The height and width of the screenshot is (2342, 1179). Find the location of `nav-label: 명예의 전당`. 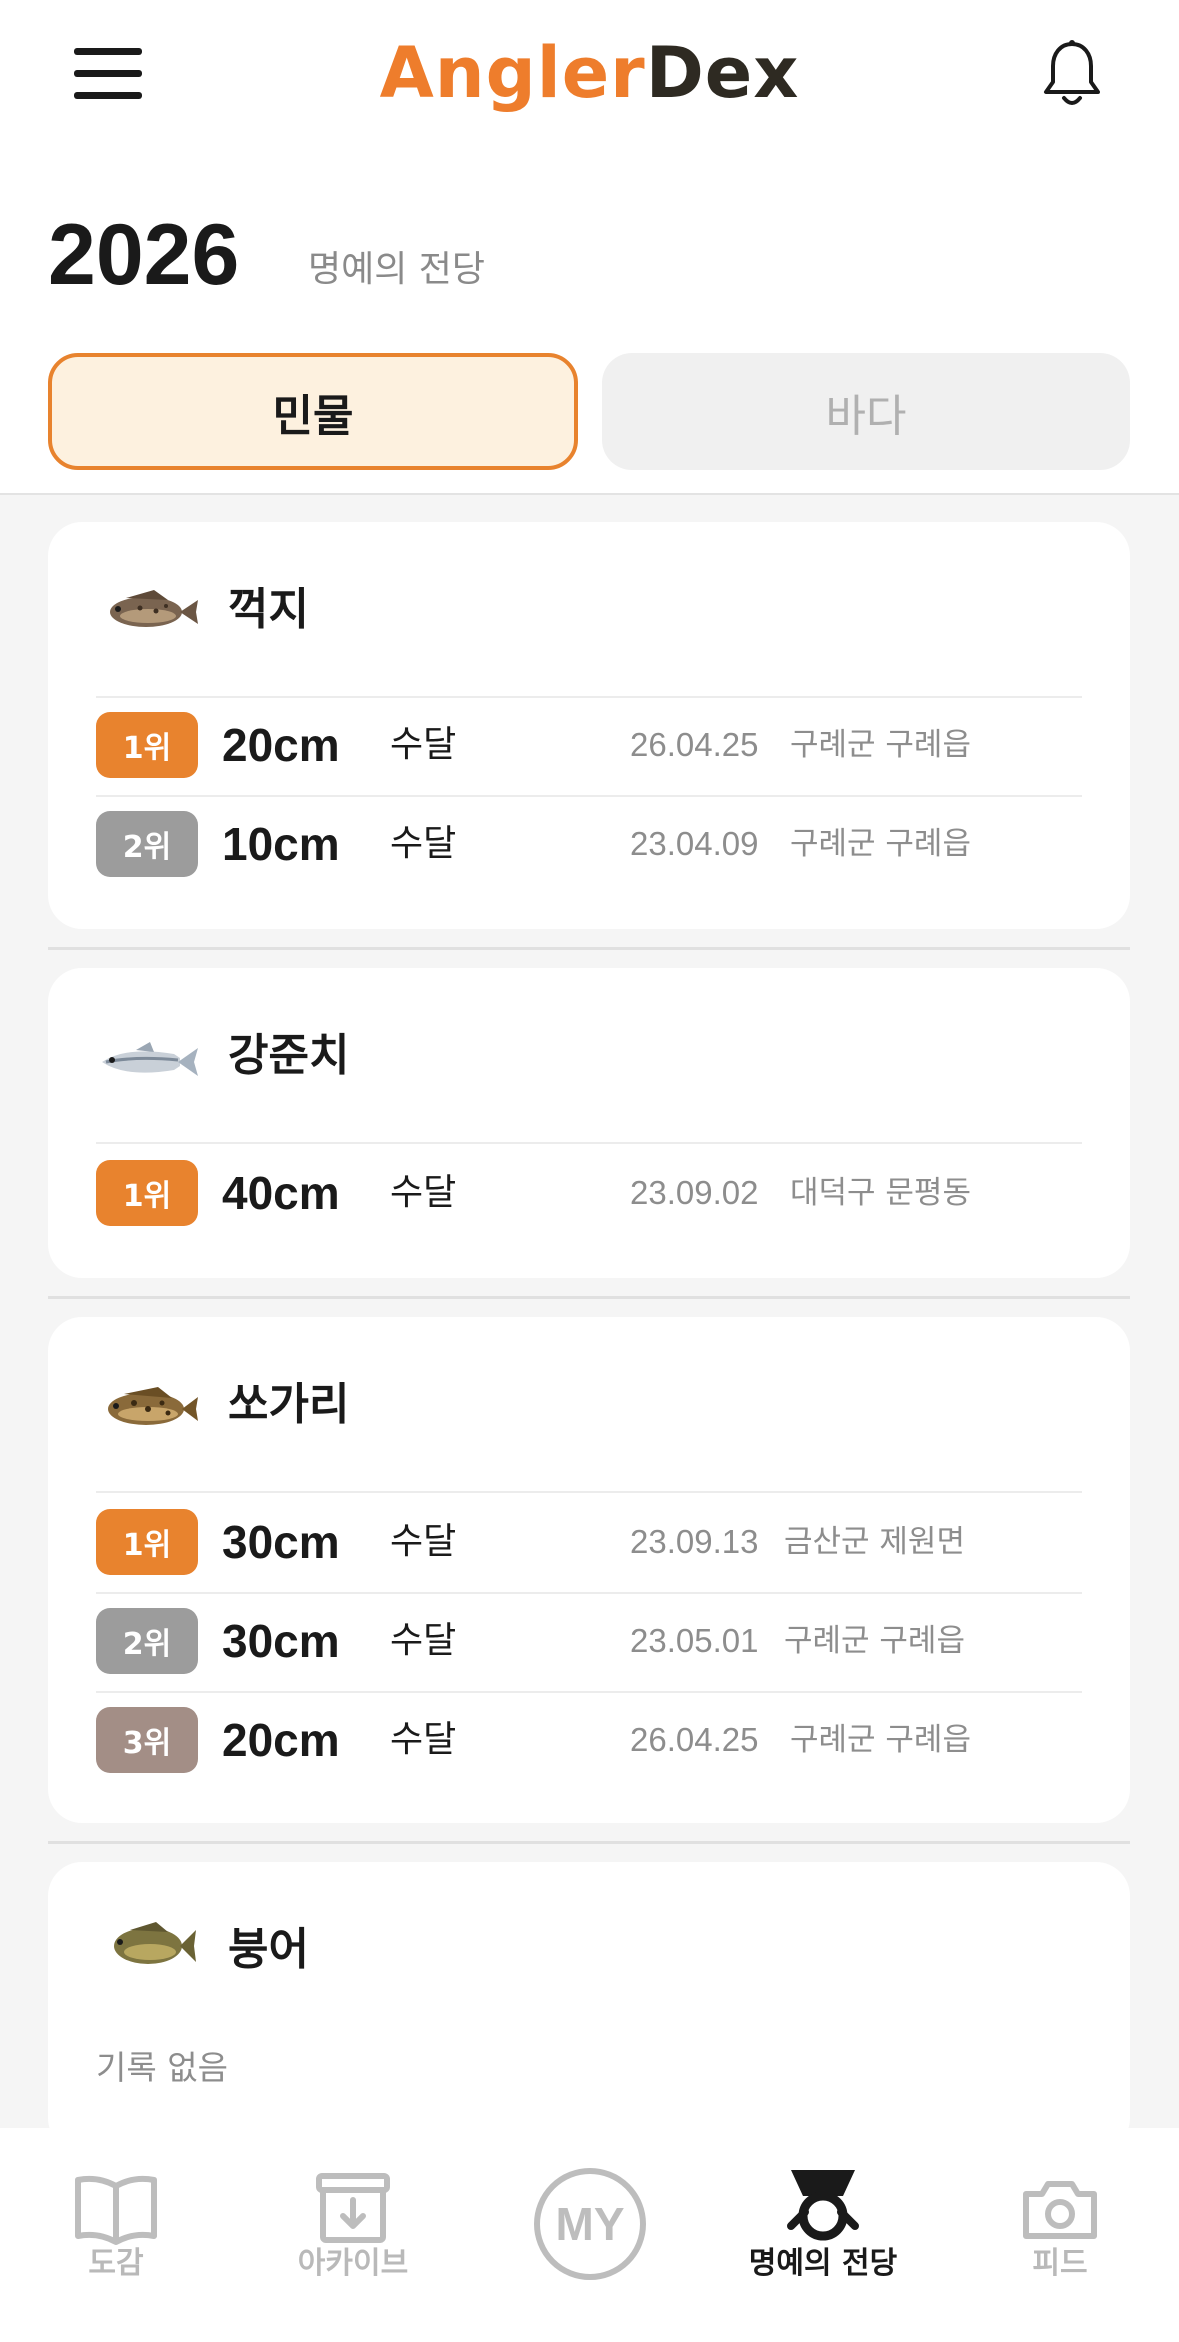

nav-label: 명예의 전당 is located at coordinates (823, 2263).